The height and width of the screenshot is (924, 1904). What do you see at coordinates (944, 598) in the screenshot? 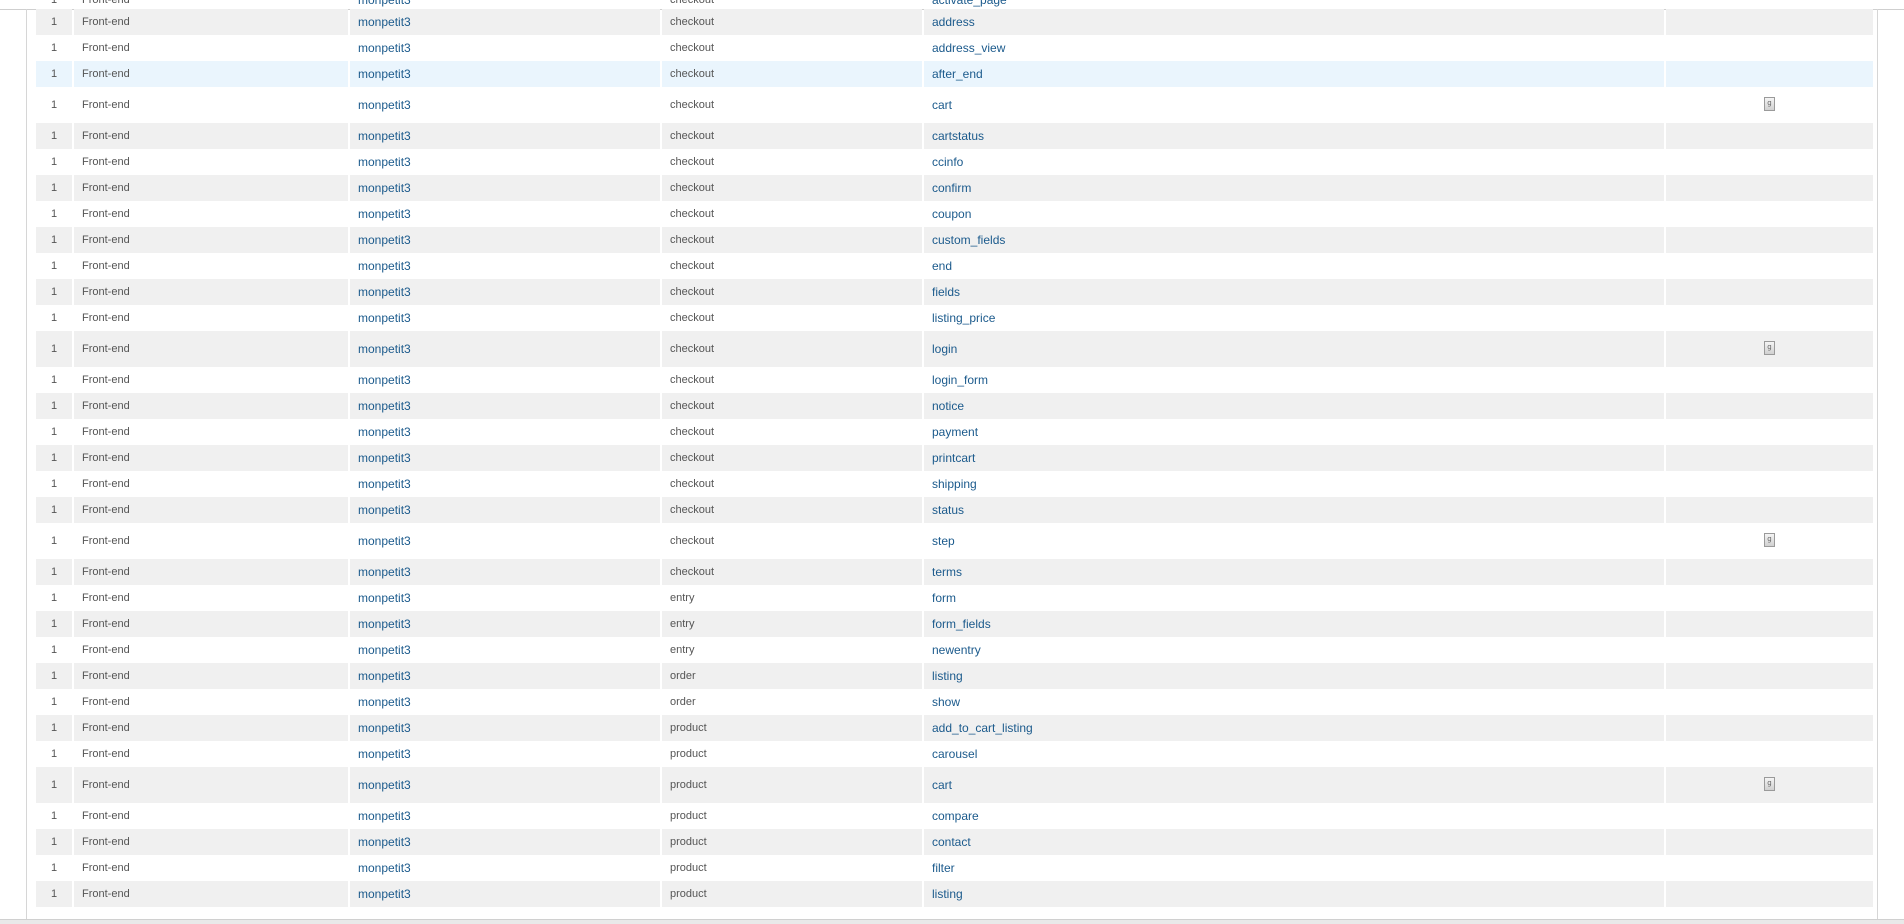
I see `layout-link: form` at bounding box center [944, 598].